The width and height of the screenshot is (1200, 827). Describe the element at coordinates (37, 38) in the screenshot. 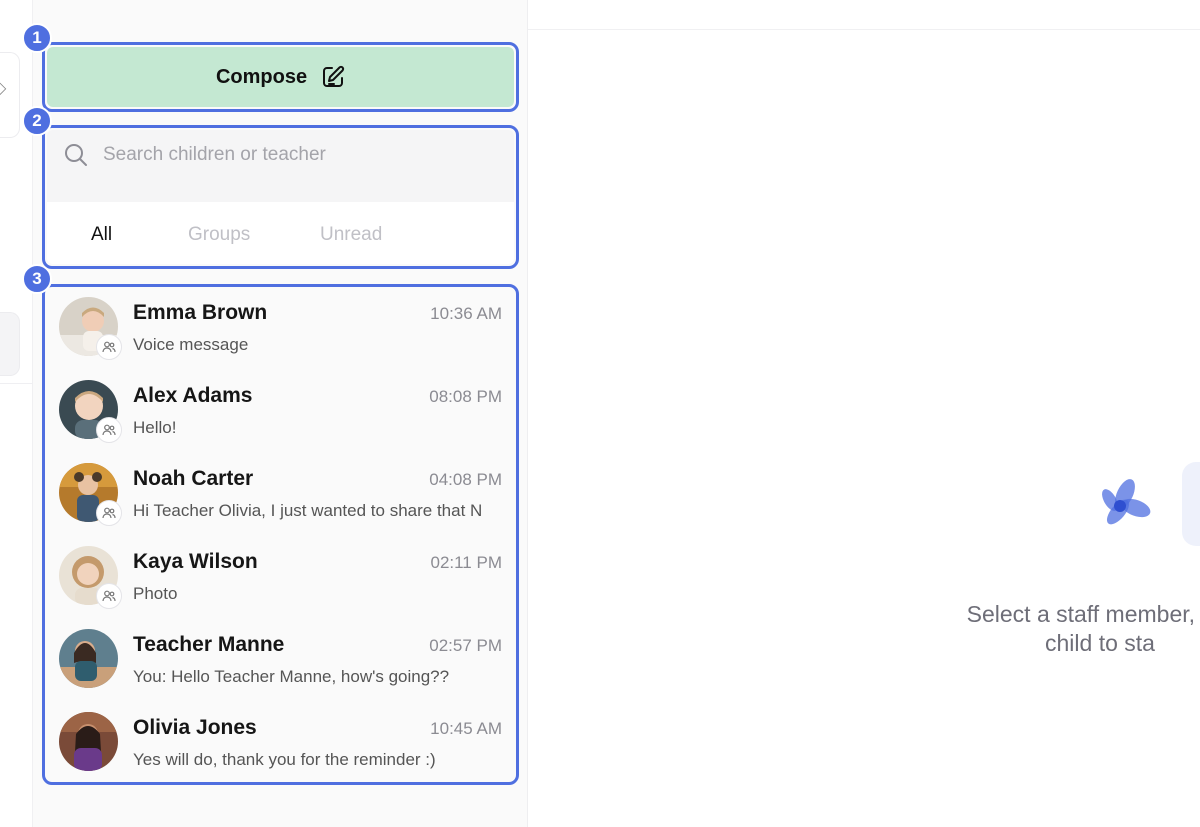

I see `annotation-badge-1: 1` at that location.